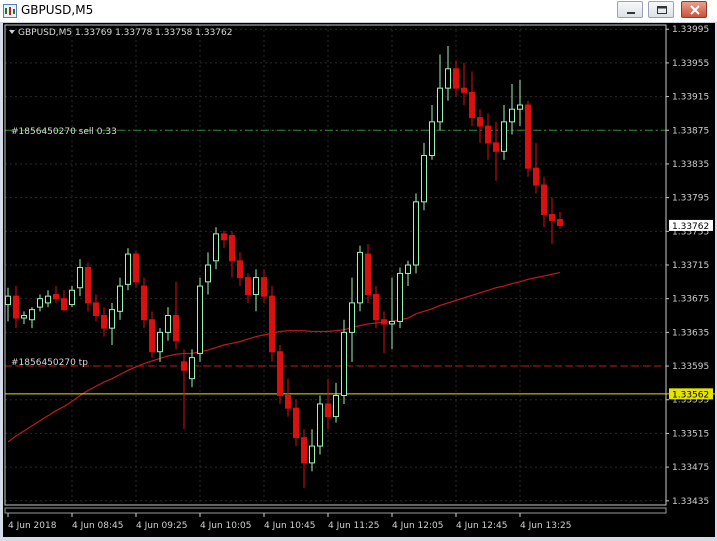 The image size is (717, 541). What do you see at coordinates (690, 64) in the screenshot?
I see `price-tick-label: 1.33955` at bounding box center [690, 64].